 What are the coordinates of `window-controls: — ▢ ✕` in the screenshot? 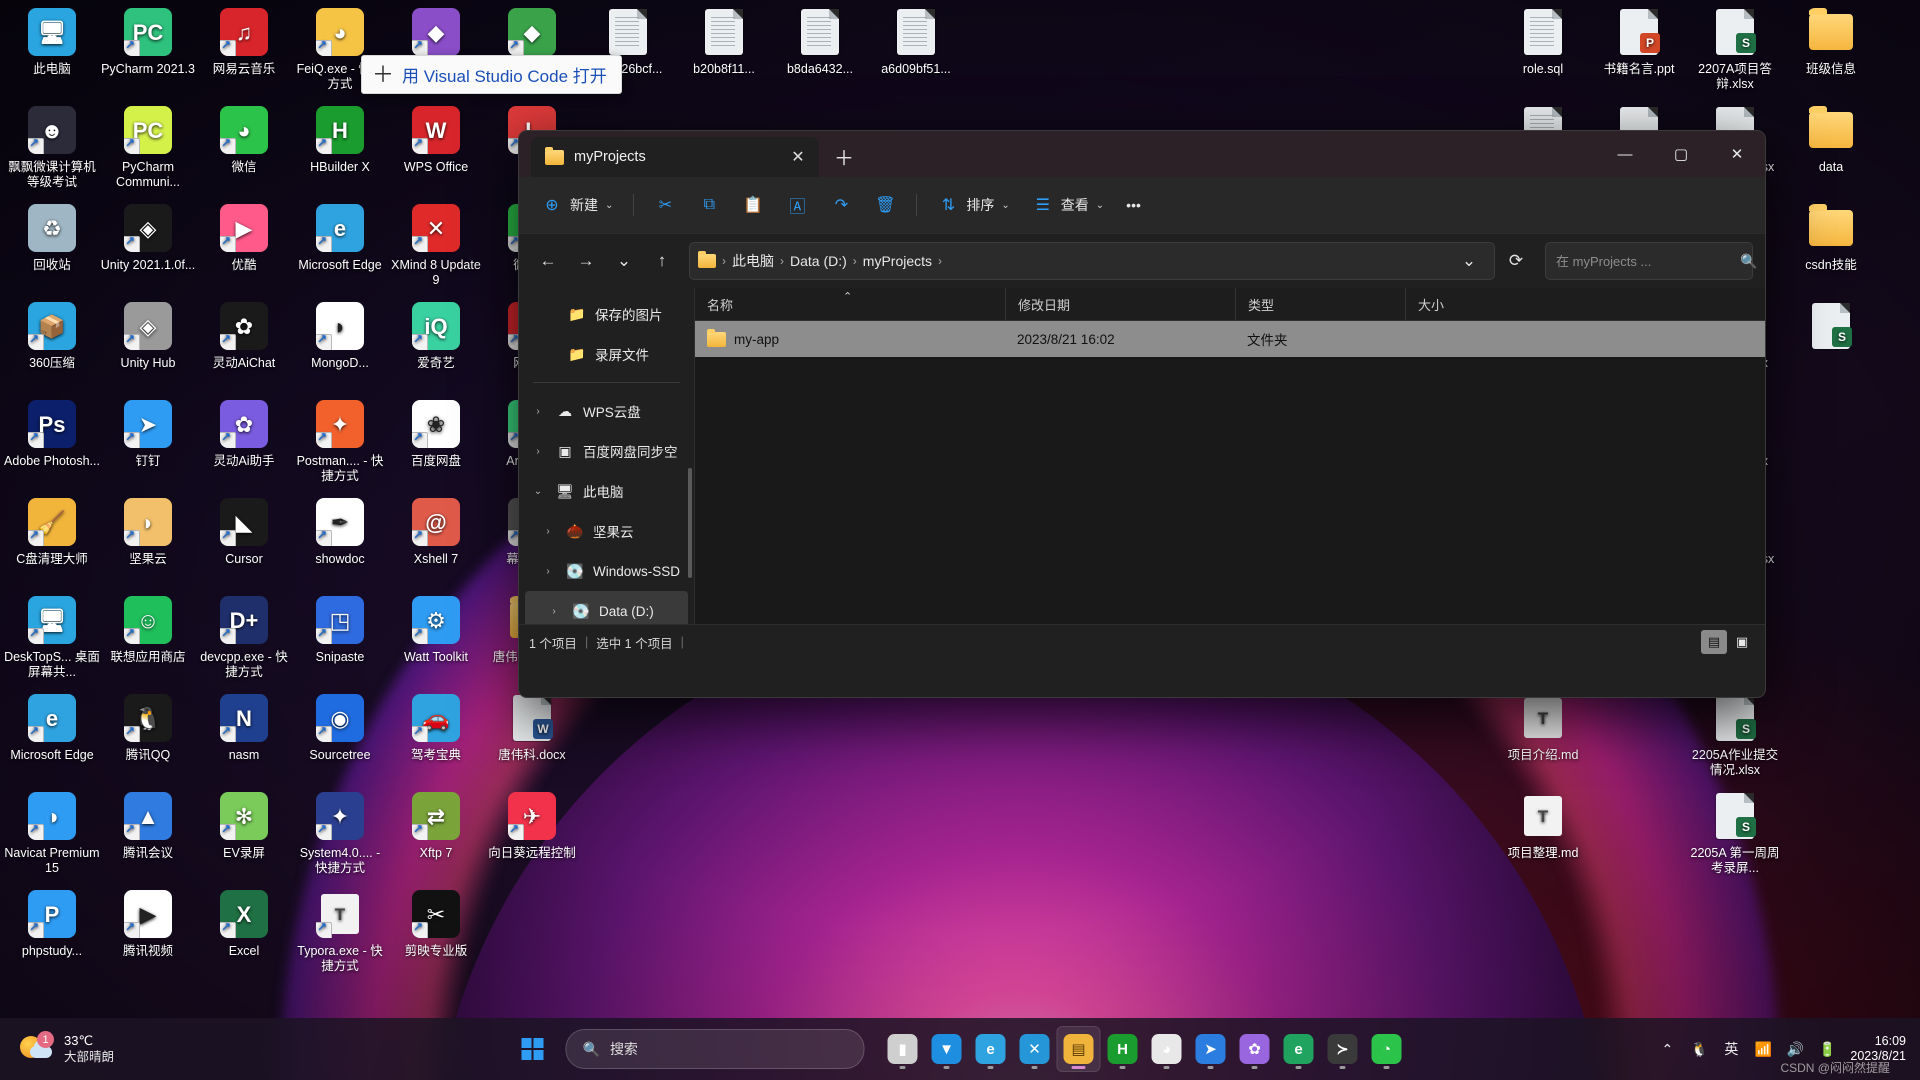 It's located at (1681, 154).